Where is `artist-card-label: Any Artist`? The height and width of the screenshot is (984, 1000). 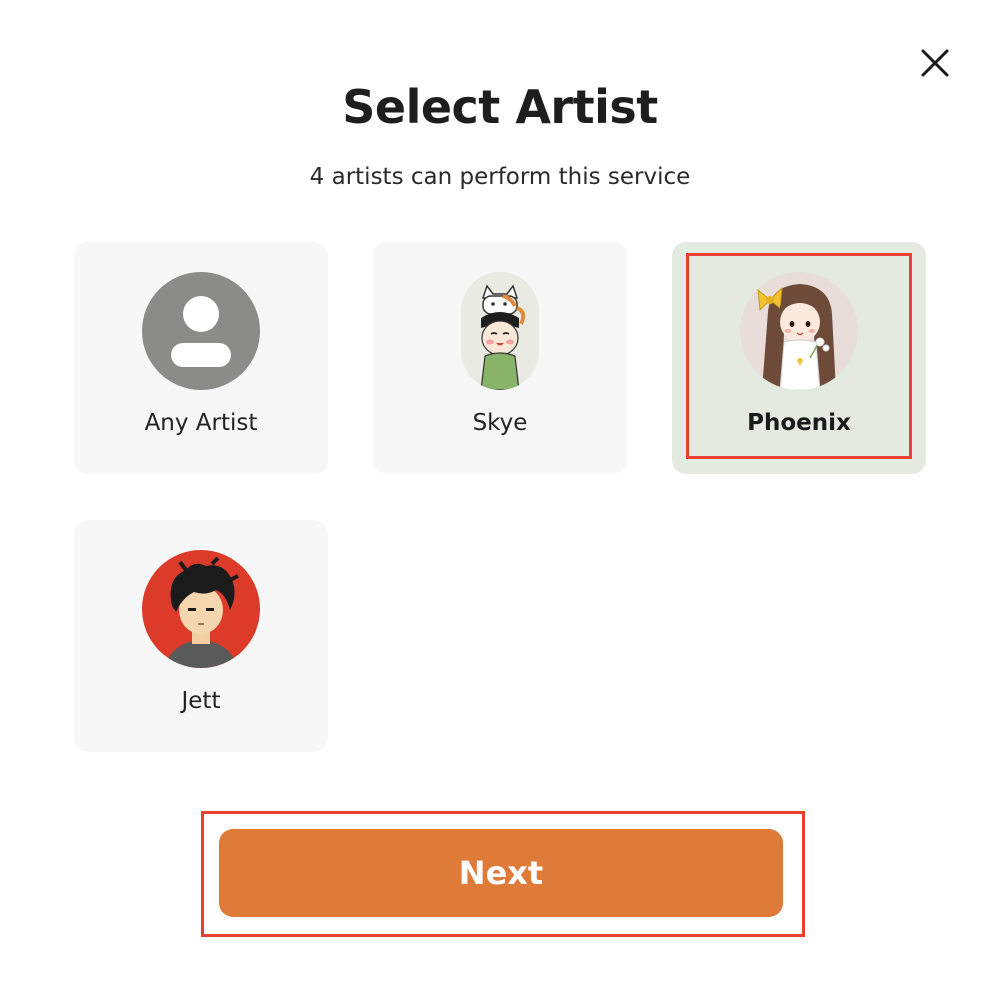
artist-card-label: Any Artist is located at coordinates (201, 423).